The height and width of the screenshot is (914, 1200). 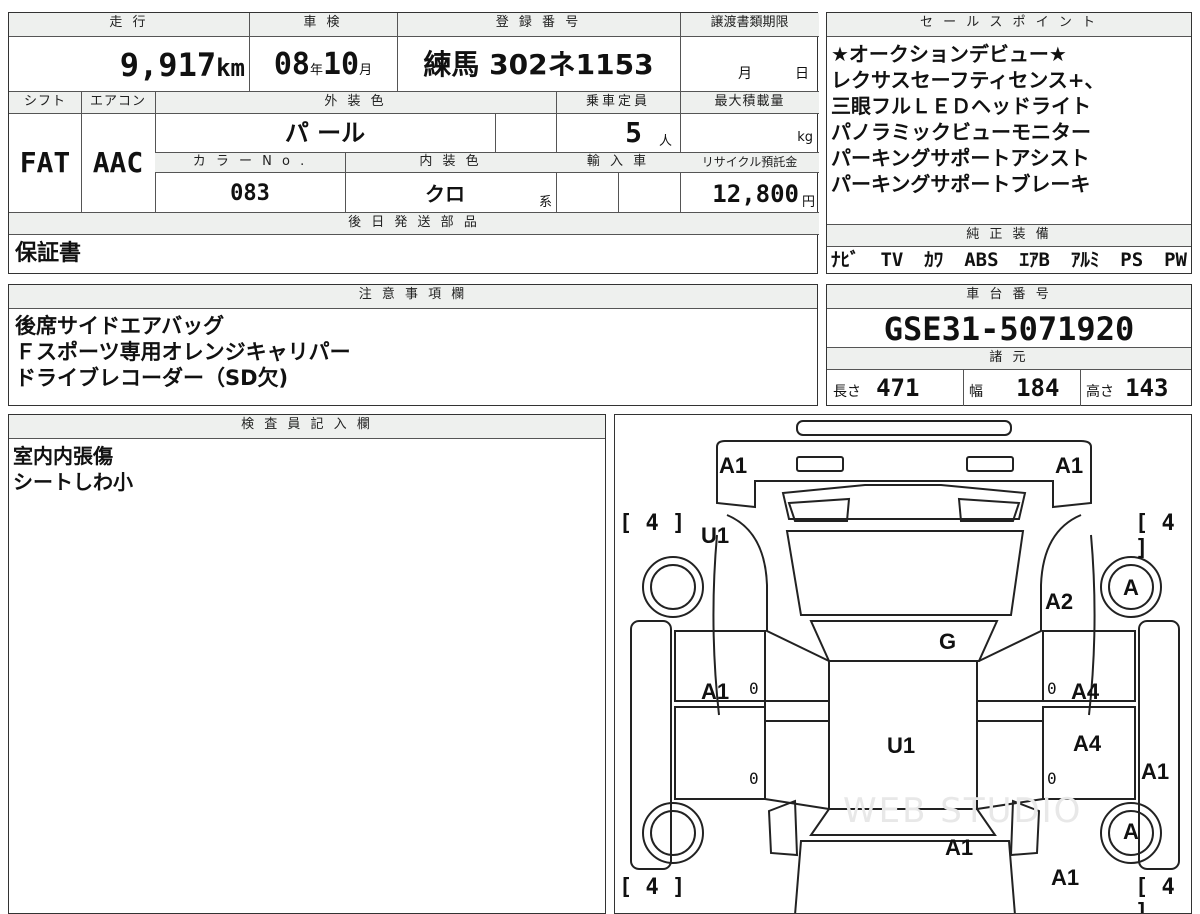 I want to click on equipment-item: ｶﾜ, so click(x=934, y=260).